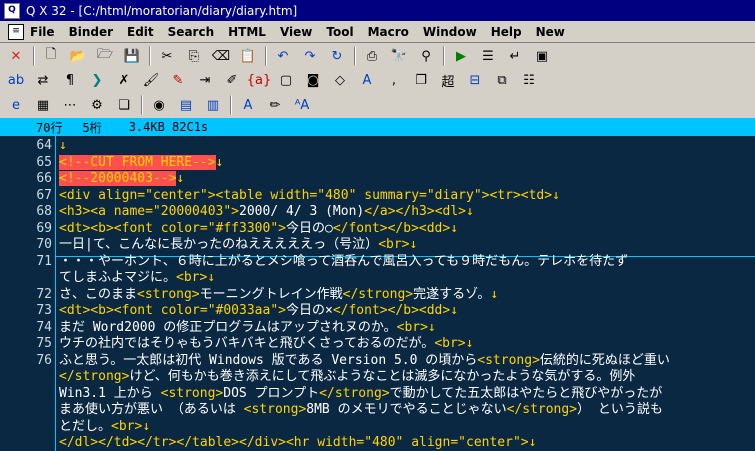 Image resolution: width=755 pixels, height=451 pixels. What do you see at coordinates (488, 56) in the screenshot?
I see `macro-list-icon: ☰` at bounding box center [488, 56].